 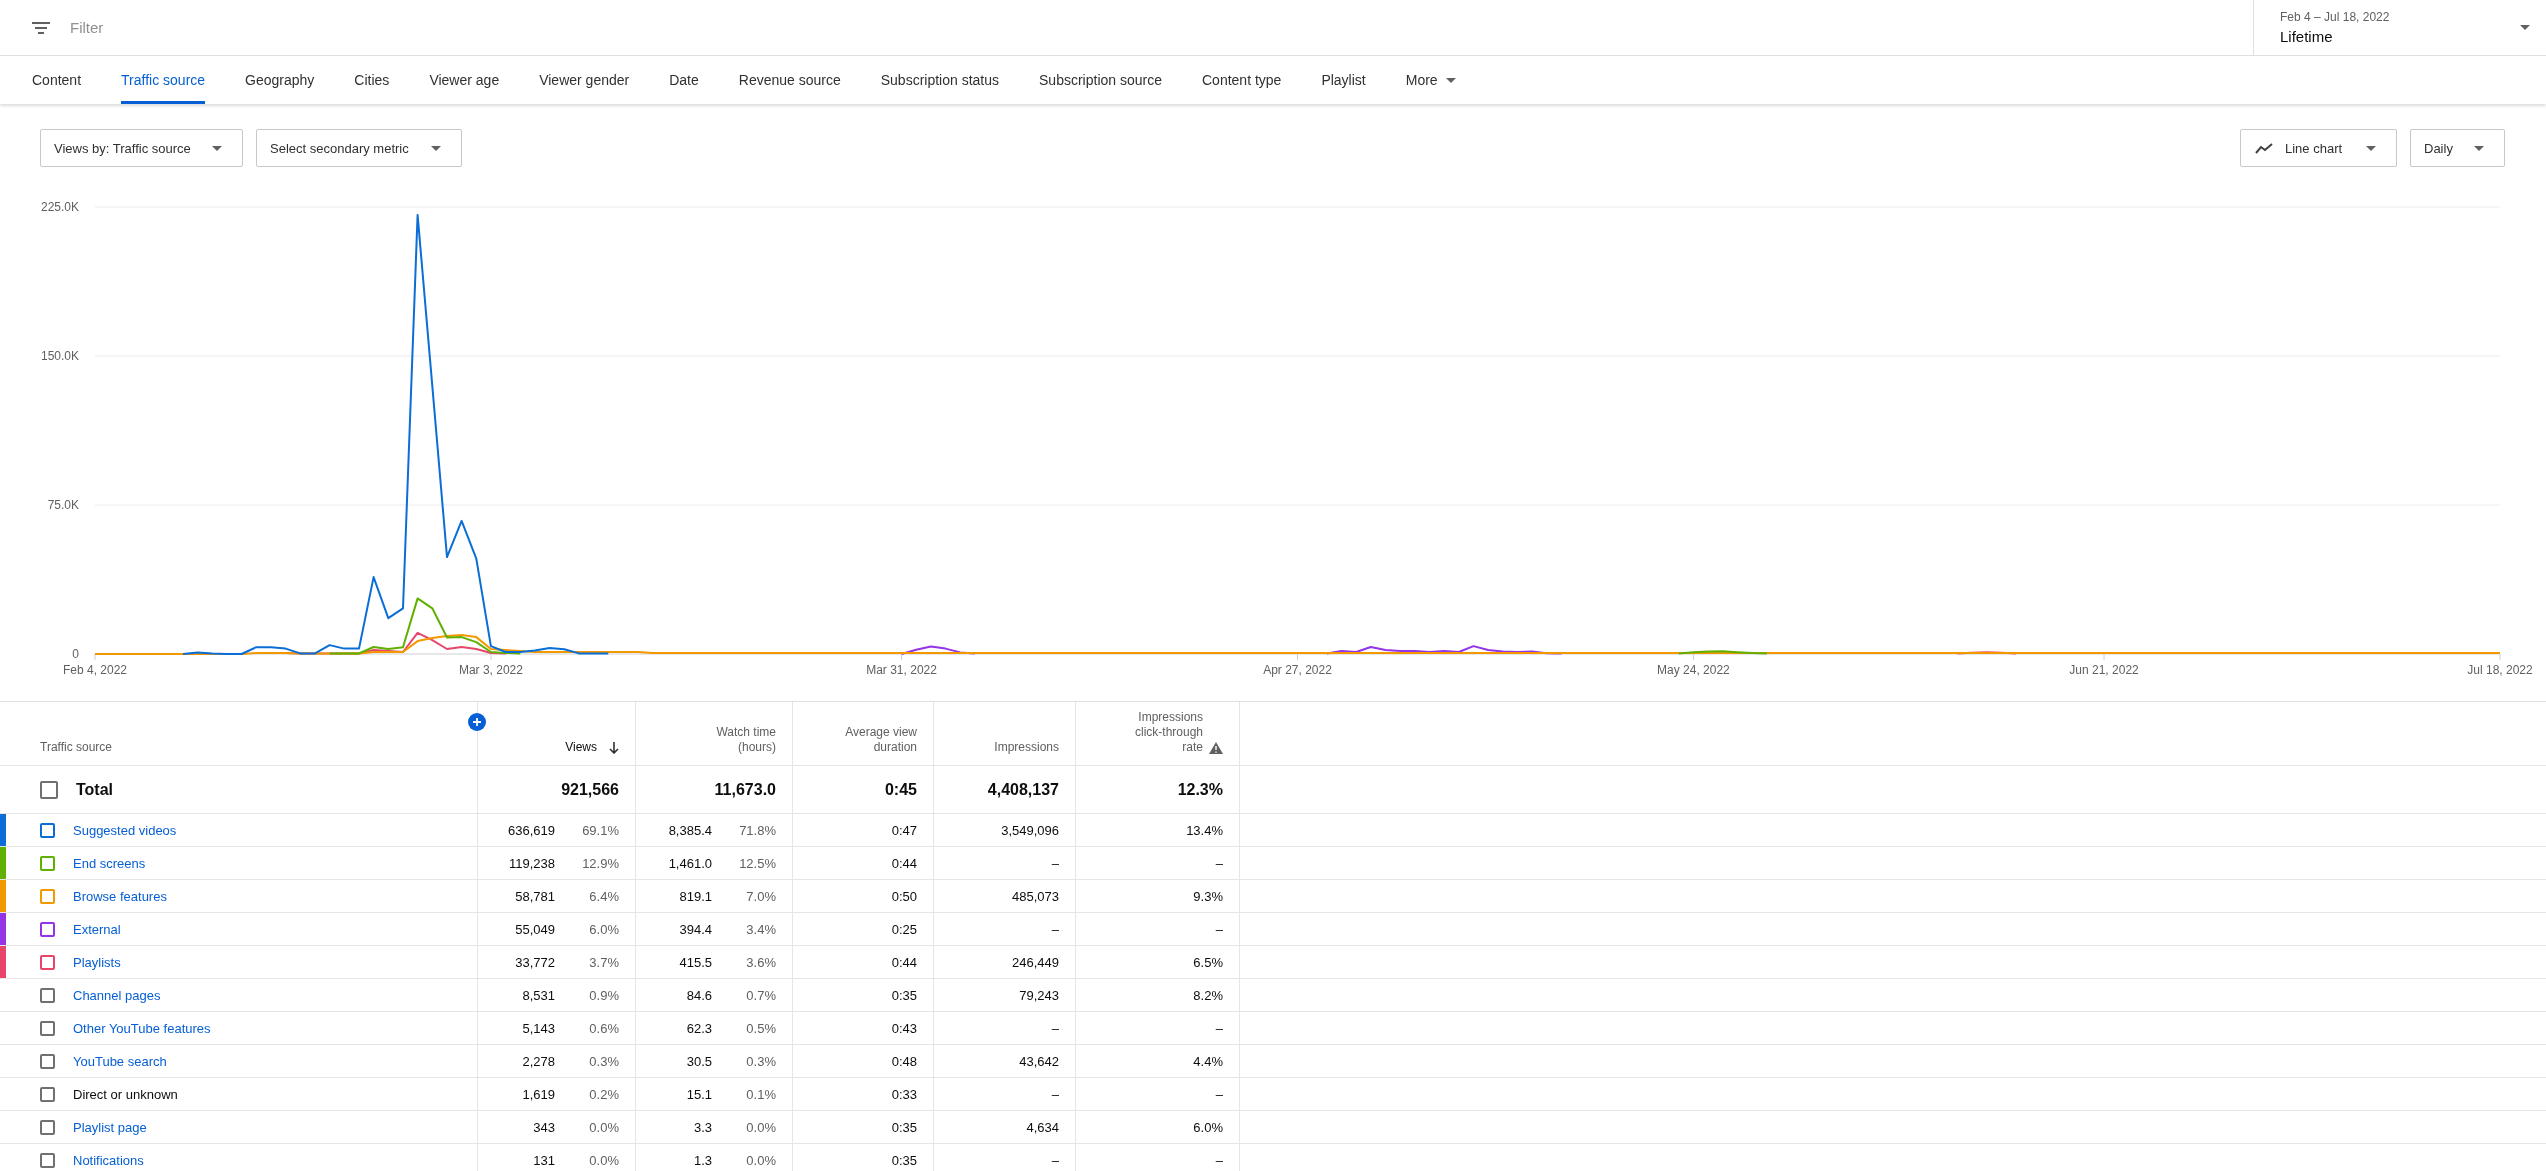 I want to click on source-link: External, so click(x=97, y=929).